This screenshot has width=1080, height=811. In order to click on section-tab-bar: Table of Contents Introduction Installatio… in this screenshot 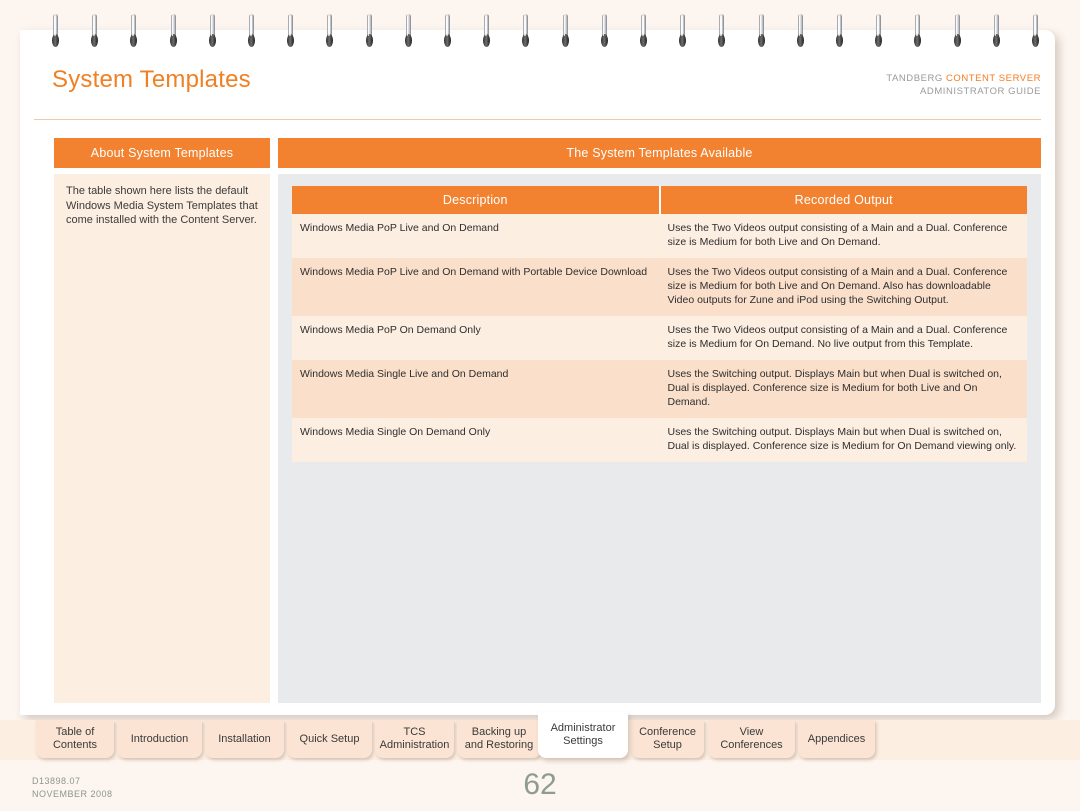, I will do `click(540, 736)`.